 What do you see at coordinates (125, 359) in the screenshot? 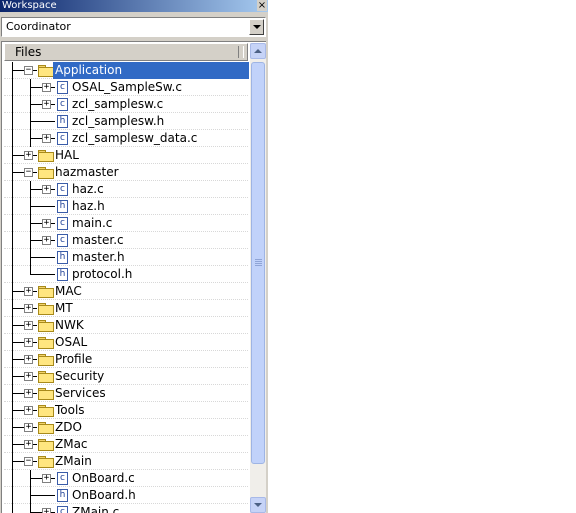
I see `tree-item-profile: + Profile` at bounding box center [125, 359].